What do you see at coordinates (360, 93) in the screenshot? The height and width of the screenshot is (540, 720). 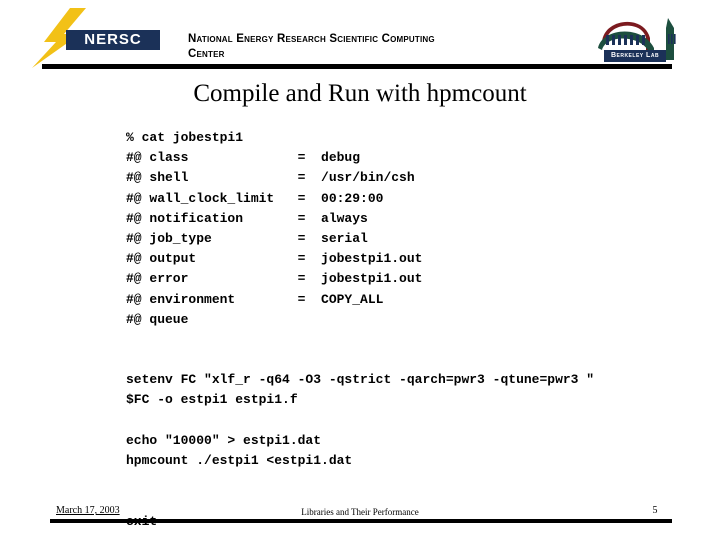 I see `page-title: Compile and Run with hpmcount` at bounding box center [360, 93].